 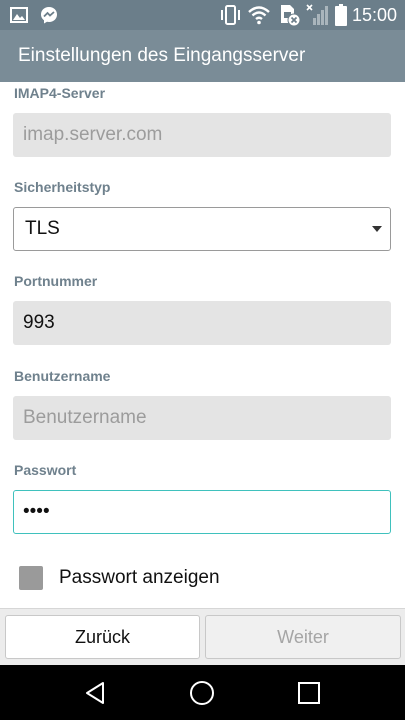 What do you see at coordinates (62, 376) in the screenshot?
I see `username-label: Benutzername` at bounding box center [62, 376].